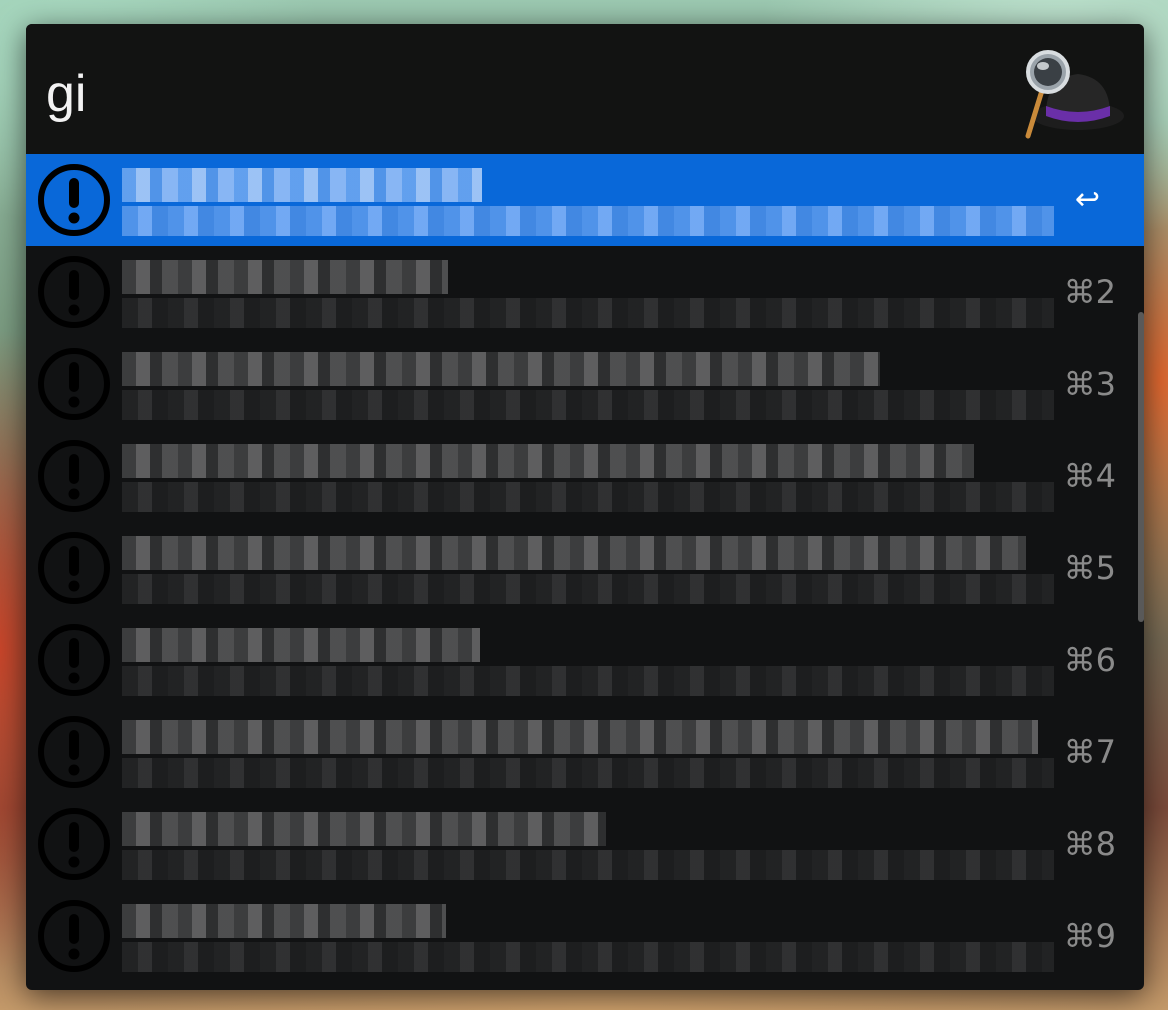 This screenshot has width=1168, height=1010. I want to click on result-row: ⌘6, so click(585, 660).